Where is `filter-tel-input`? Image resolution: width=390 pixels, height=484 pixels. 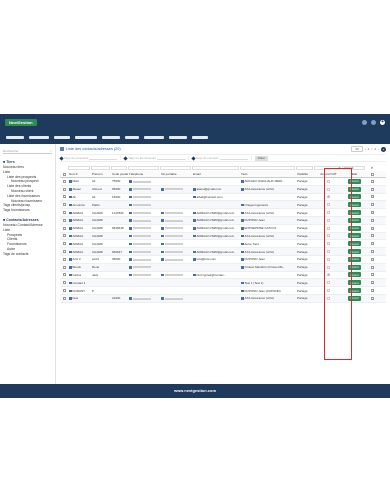 filter-tel-input is located at coordinates (143, 167).